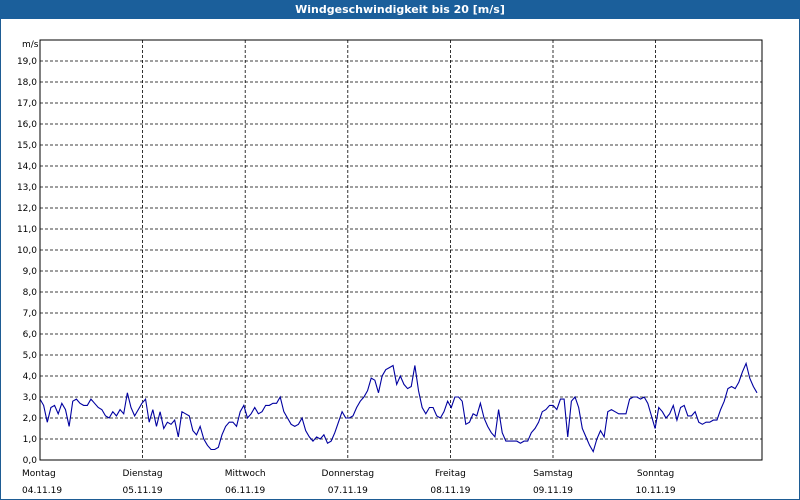 This screenshot has height=500, width=800. What do you see at coordinates (553, 491) in the screenshot?
I see `x-tick-date: 09.11.19` at bounding box center [553, 491].